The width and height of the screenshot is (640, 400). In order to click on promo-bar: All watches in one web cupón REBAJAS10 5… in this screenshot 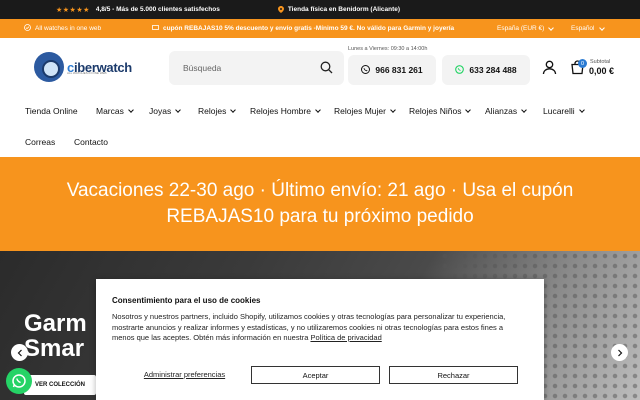, I will do `click(320, 28)`.